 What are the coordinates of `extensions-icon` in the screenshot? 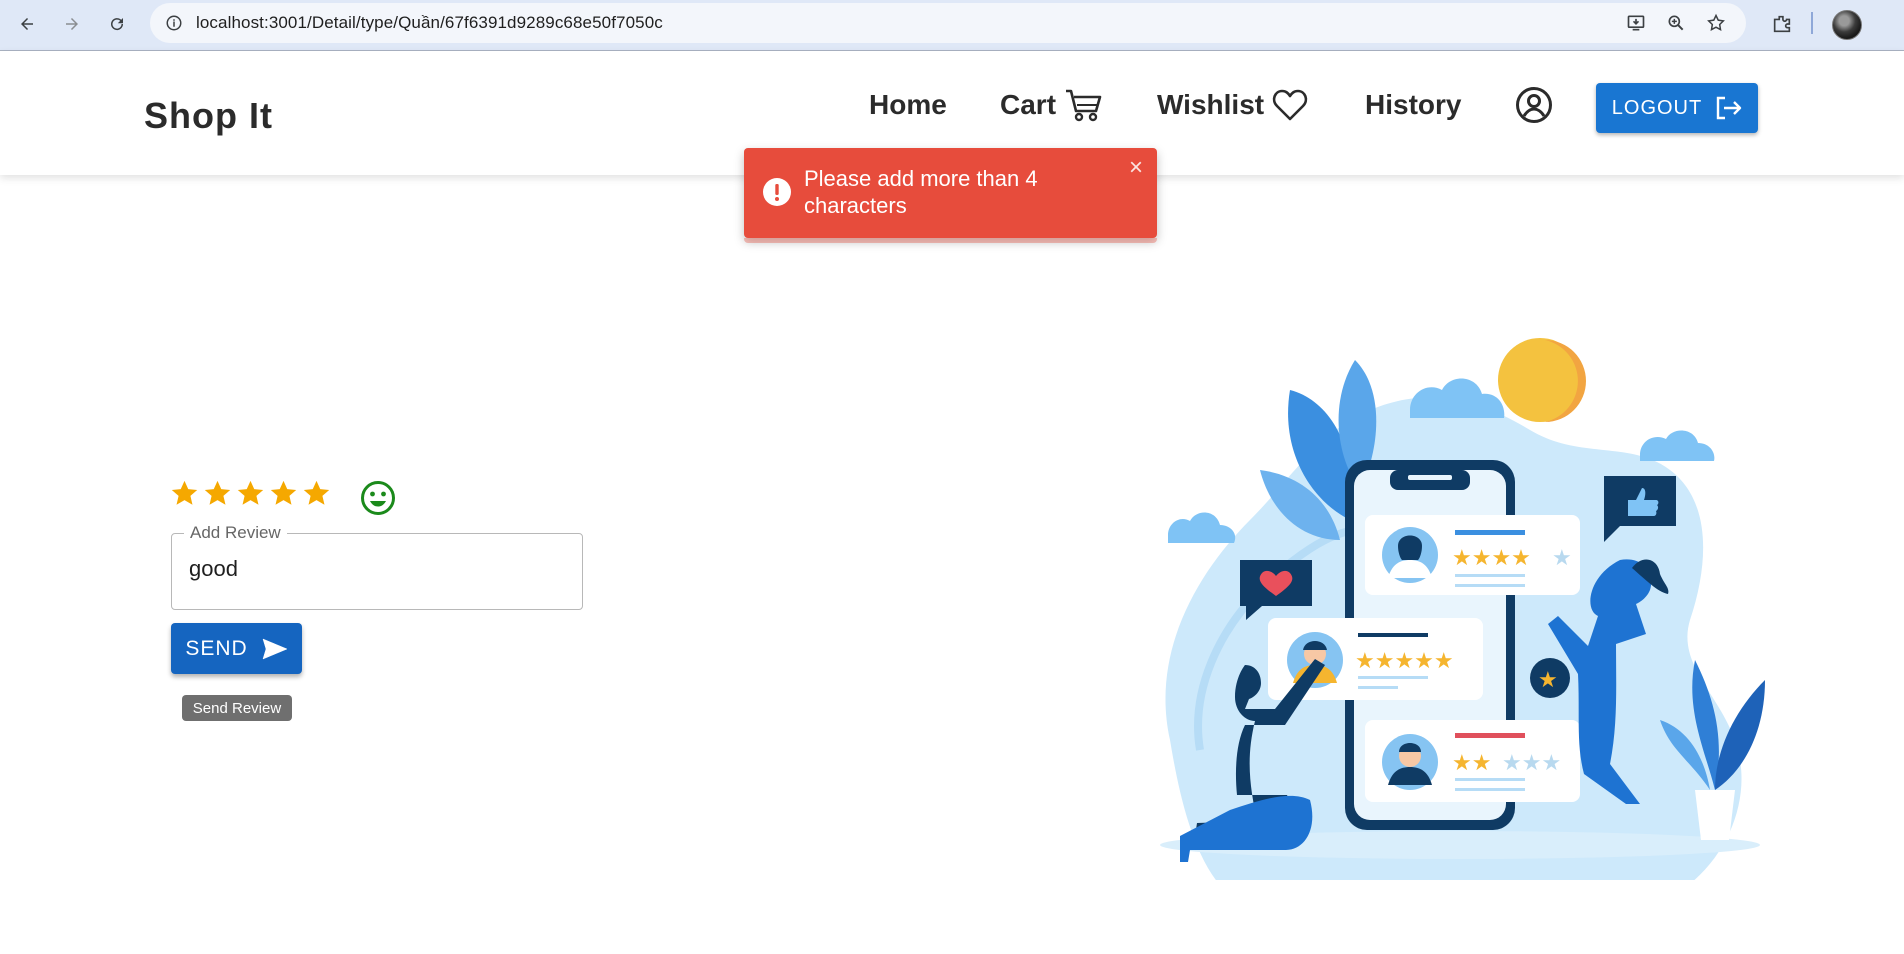 It's located at (1782, 24).